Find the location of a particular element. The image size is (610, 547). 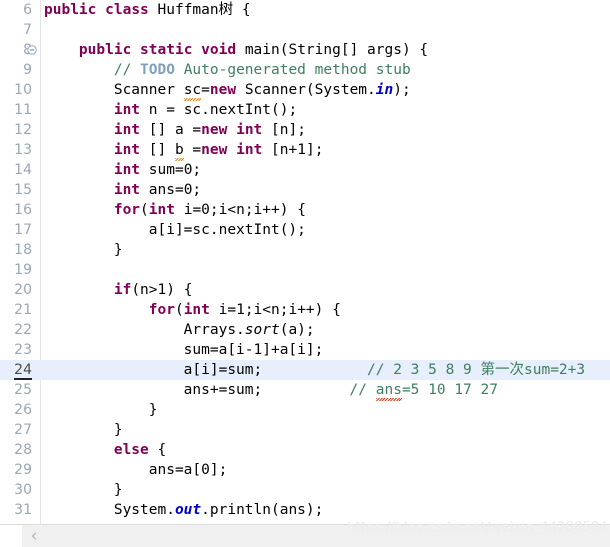

code-line: 17 a[i]=sc.nextInt(); is located at coordinates (305, 230).